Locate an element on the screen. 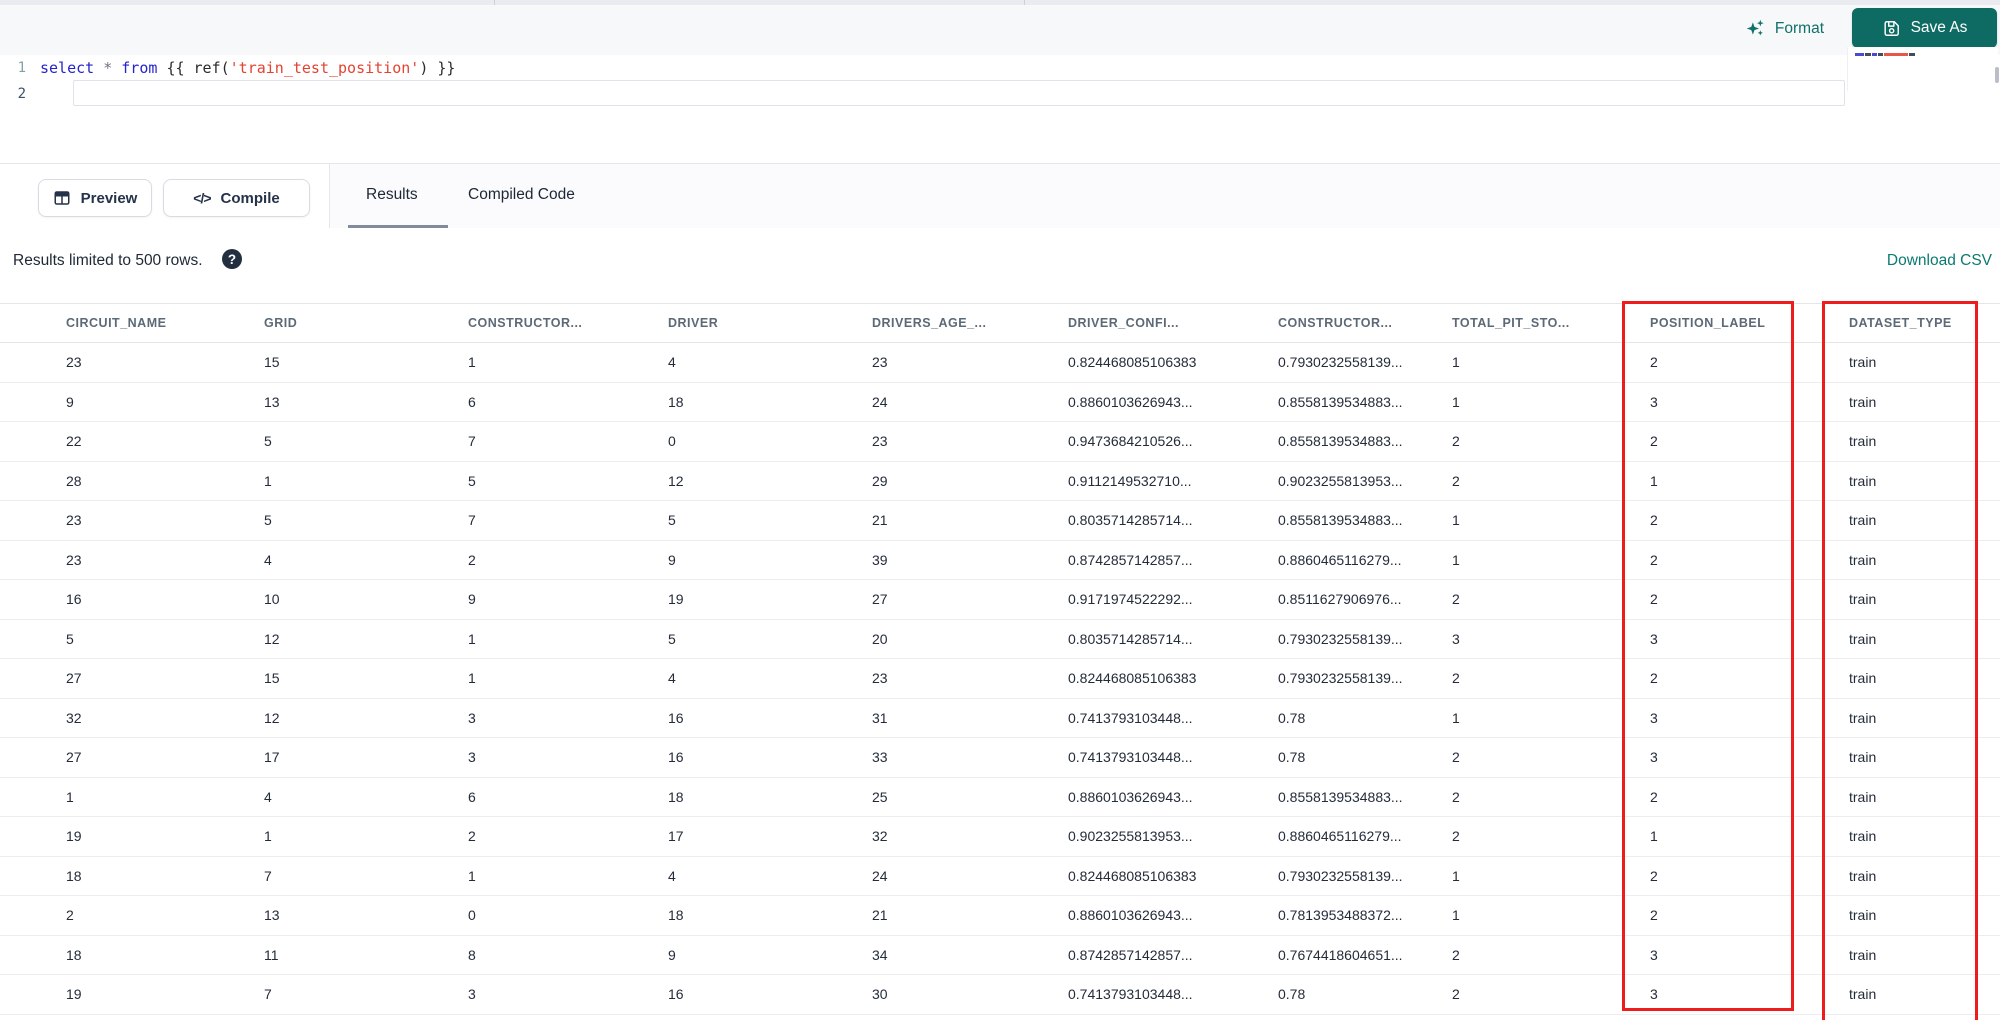 The height and width of the screenshot is (1020, 2000). table-cell: 17 is located at coordinates (348, 757).